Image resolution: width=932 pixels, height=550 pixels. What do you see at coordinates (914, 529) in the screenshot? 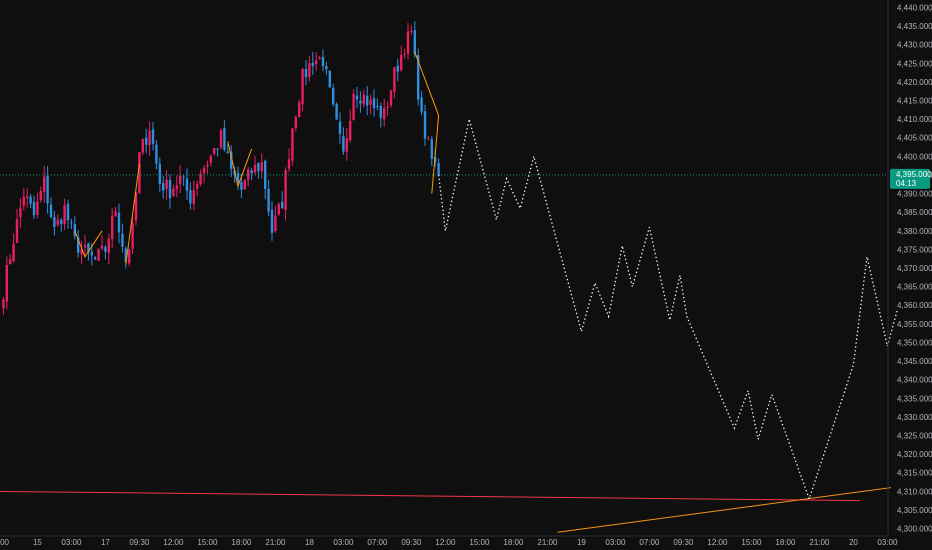
I see `price-tick-label: 4,300.000` at bounding box center [914, 529].